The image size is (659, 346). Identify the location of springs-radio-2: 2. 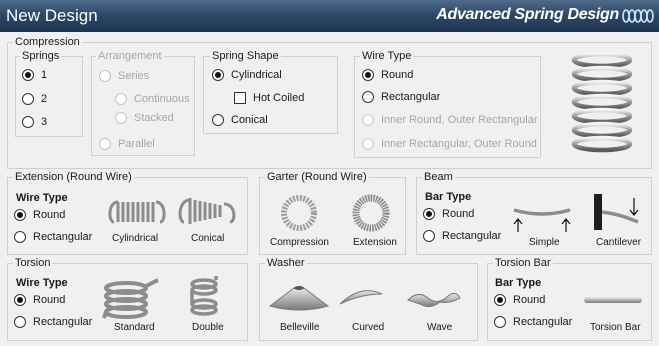
(34, 99).